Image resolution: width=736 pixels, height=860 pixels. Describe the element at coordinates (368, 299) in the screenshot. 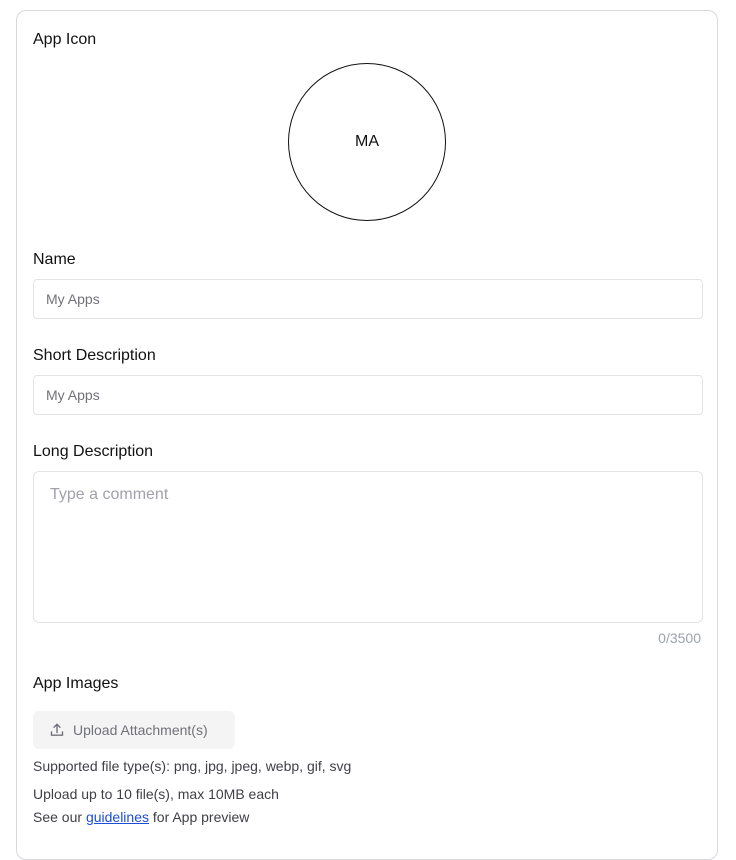

I see `name-input` at that location.